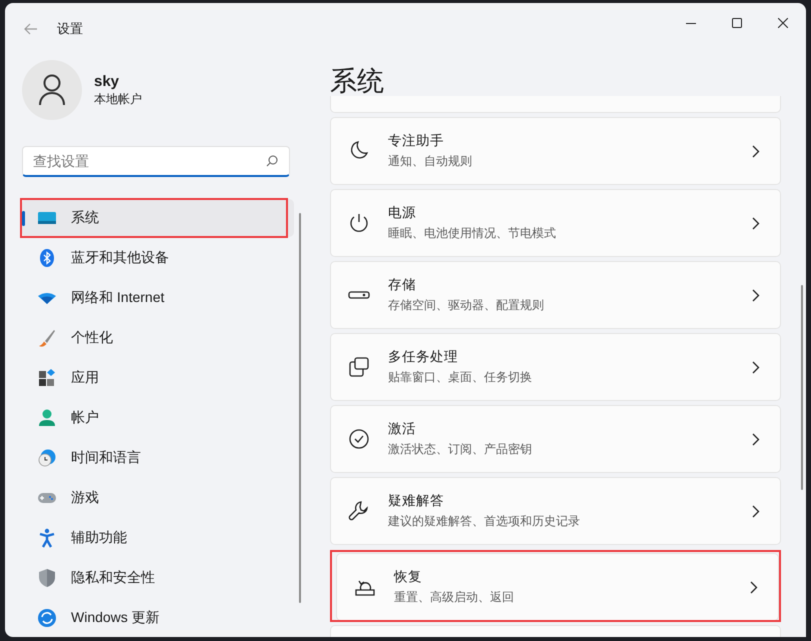  I want to click on settings-card: 存储 存储空间、驱动器、配置规则, so click(555, 295).